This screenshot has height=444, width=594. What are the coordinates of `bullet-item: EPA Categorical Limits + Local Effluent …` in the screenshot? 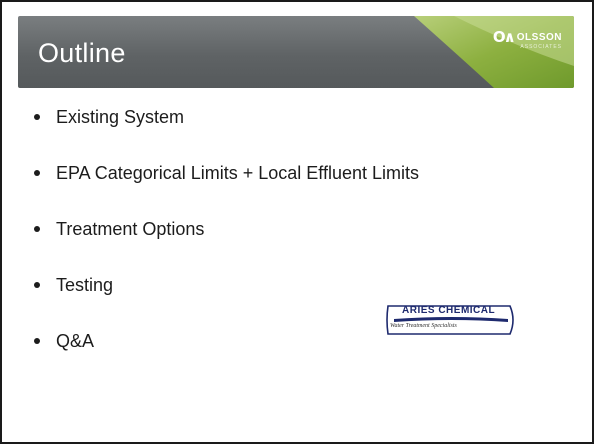 It's located at (224, 190).